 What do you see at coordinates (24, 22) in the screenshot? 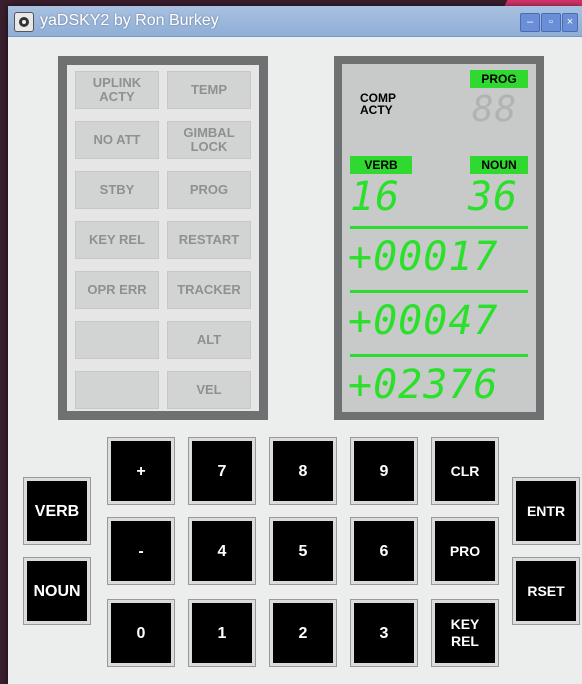
I see `app-icon` at bounding box center [24, 22].